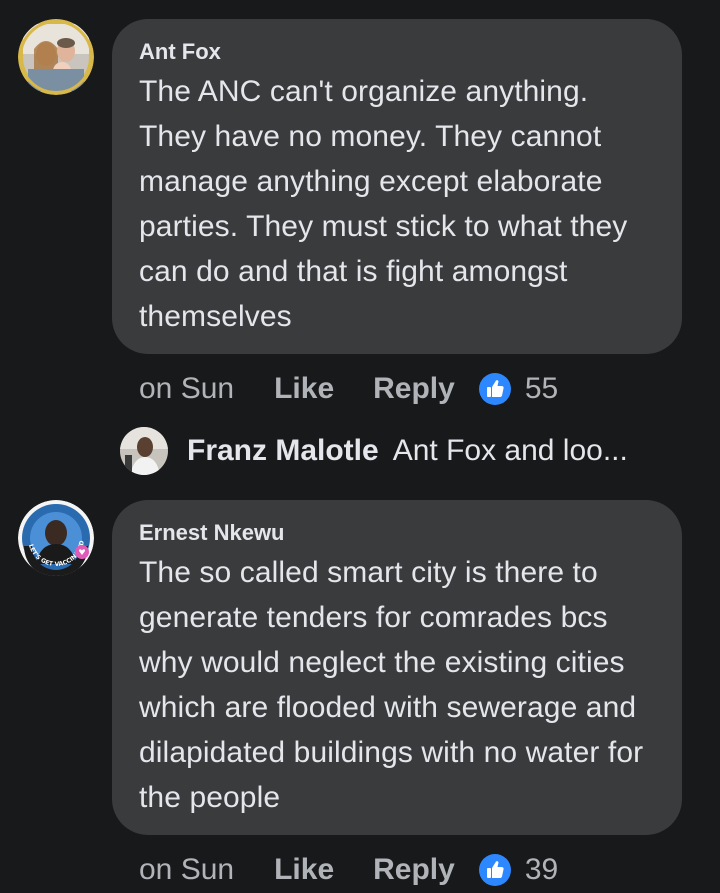  Describe the element at coordinates (397, 52) in the screenshot. I see `comment-author: Ant Fox` at that location.